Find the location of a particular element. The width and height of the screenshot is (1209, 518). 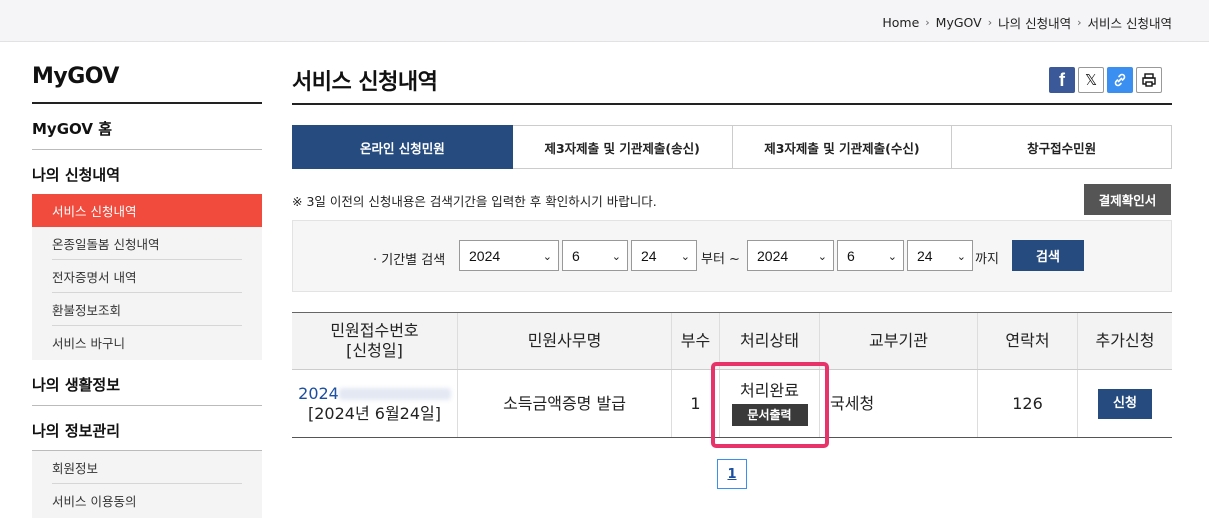

cell-receipt-no: 2024 [2024년 6월24일] is located at coordinates (375, 403).